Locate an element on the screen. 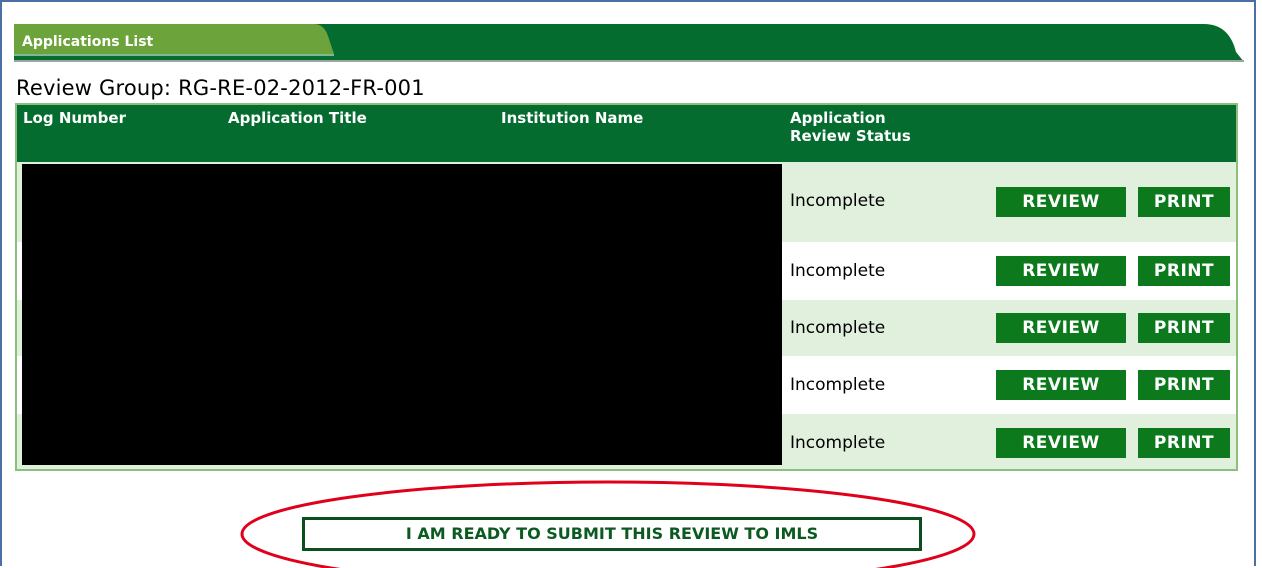 The width and height of the screenshot is (1262, 568). column-review-status-line1: Application is located at coordinates (838, 118).